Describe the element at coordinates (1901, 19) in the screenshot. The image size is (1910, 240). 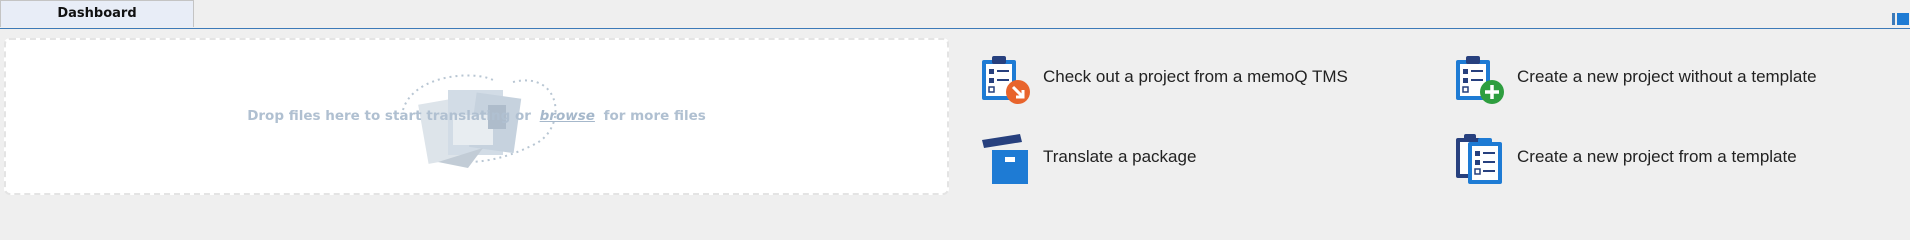
I see `window-control-icon` at that location.